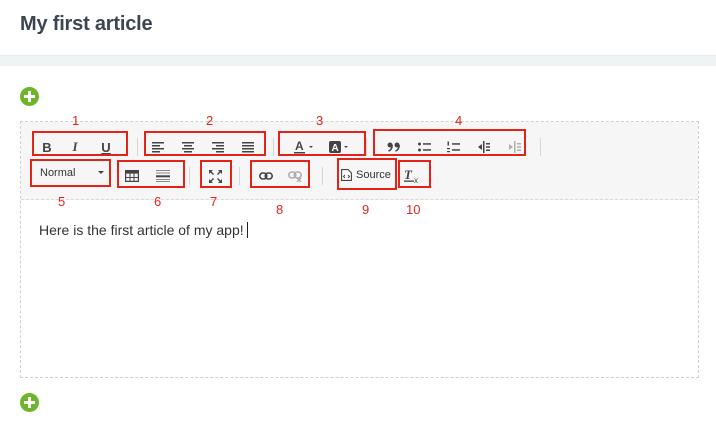 The image size is (716, 445). I want to click on text-caret, so click(247, 230).